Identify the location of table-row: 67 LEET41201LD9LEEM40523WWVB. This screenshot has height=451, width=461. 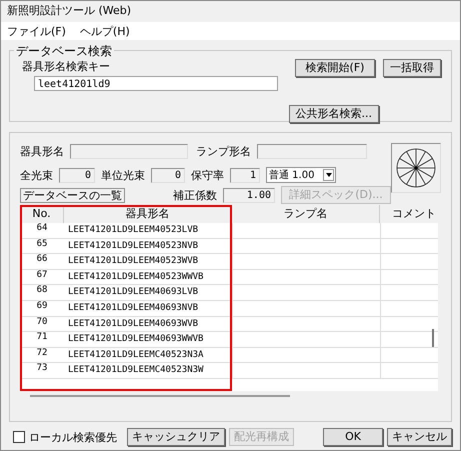
(229, 278).